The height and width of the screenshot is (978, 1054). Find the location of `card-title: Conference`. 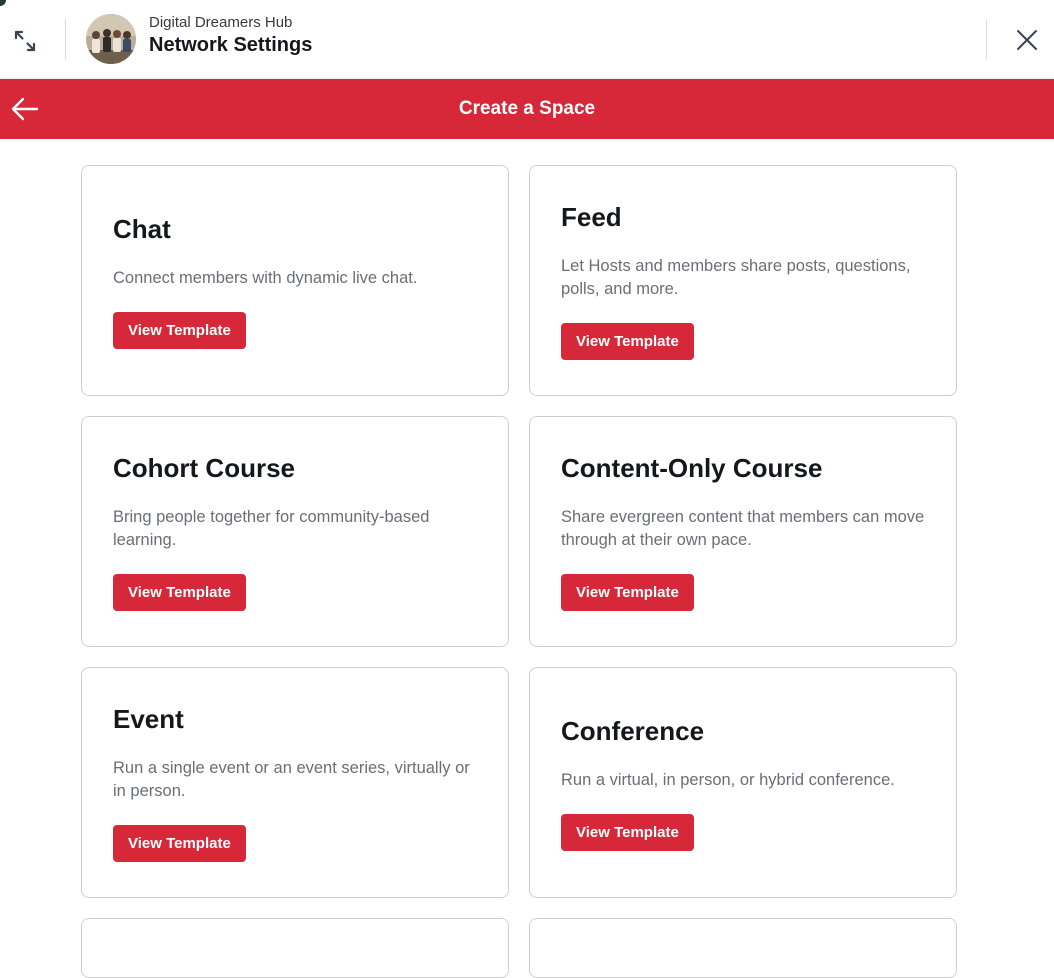

card-title: Conference is located at coordinates (633, 730).